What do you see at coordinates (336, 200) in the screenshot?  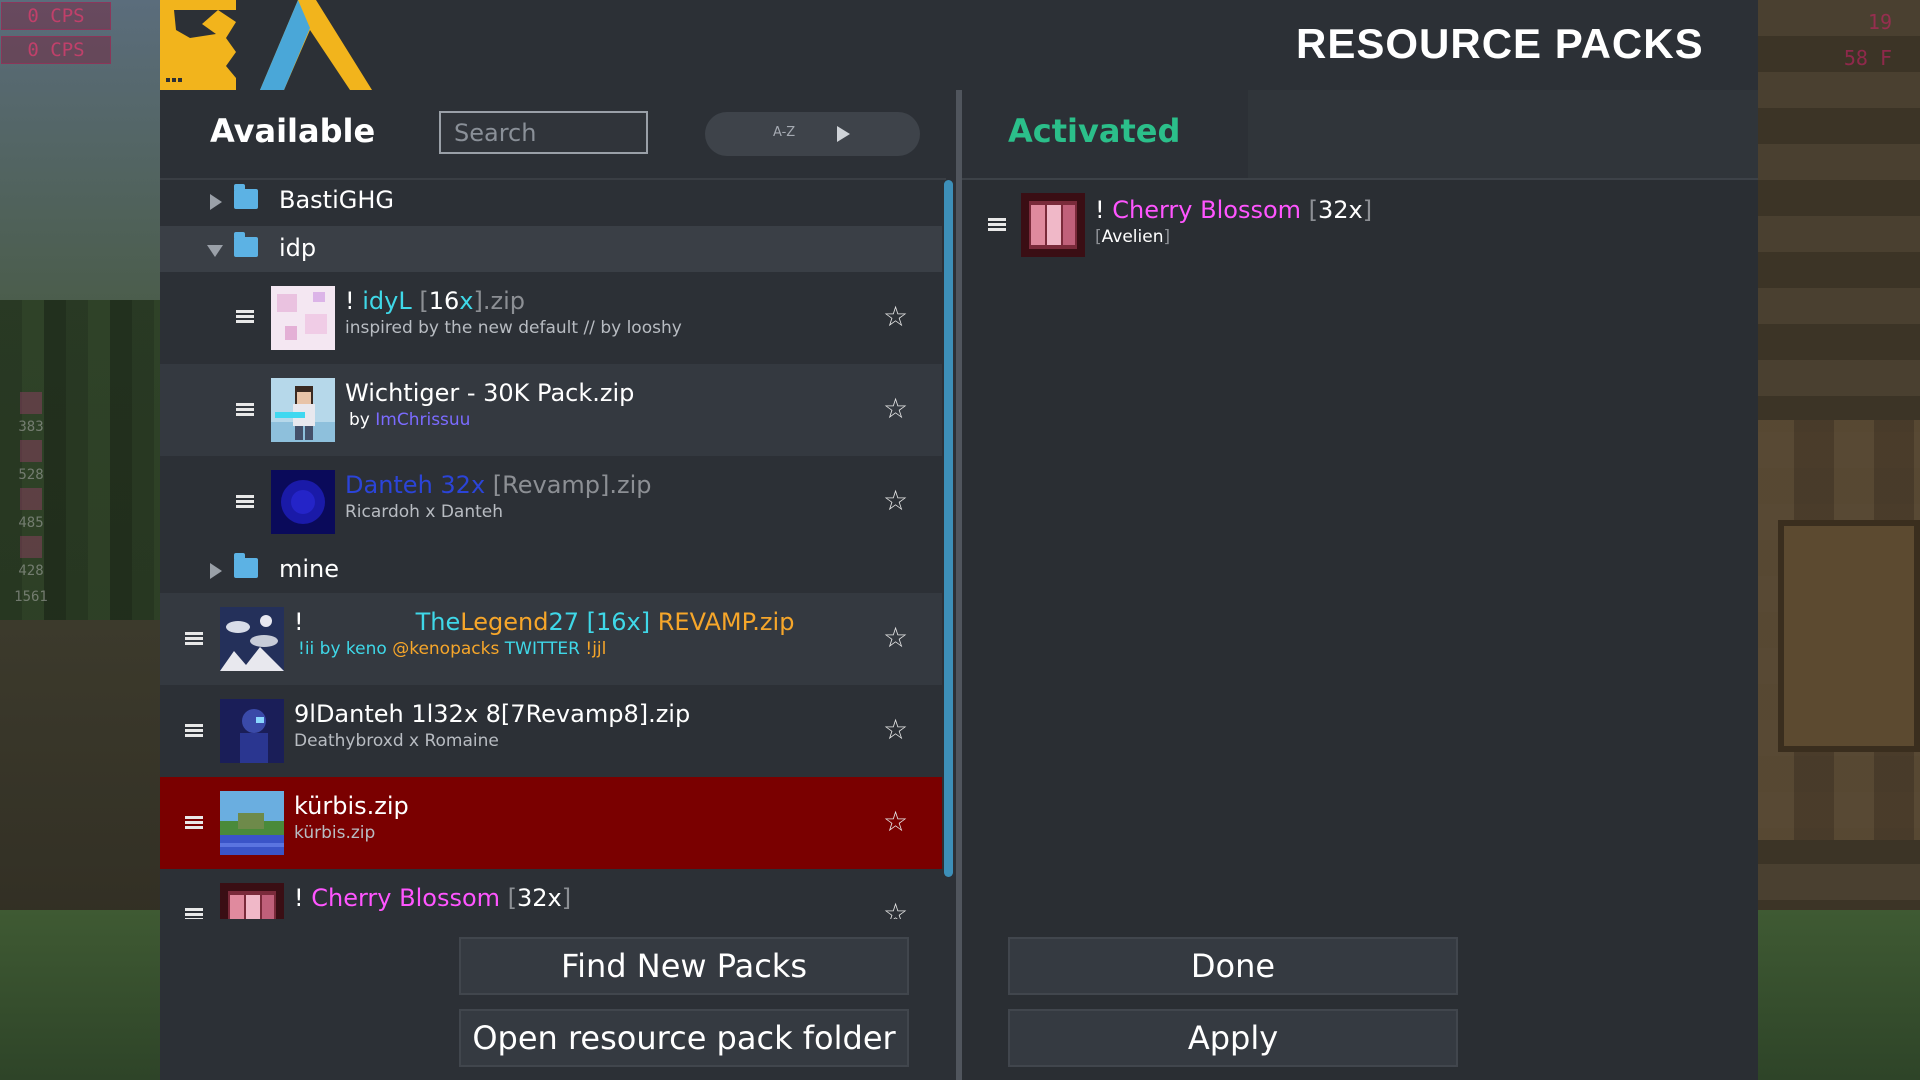 I see `folder-label: BastiGHG` at bounding box center [336, 200].